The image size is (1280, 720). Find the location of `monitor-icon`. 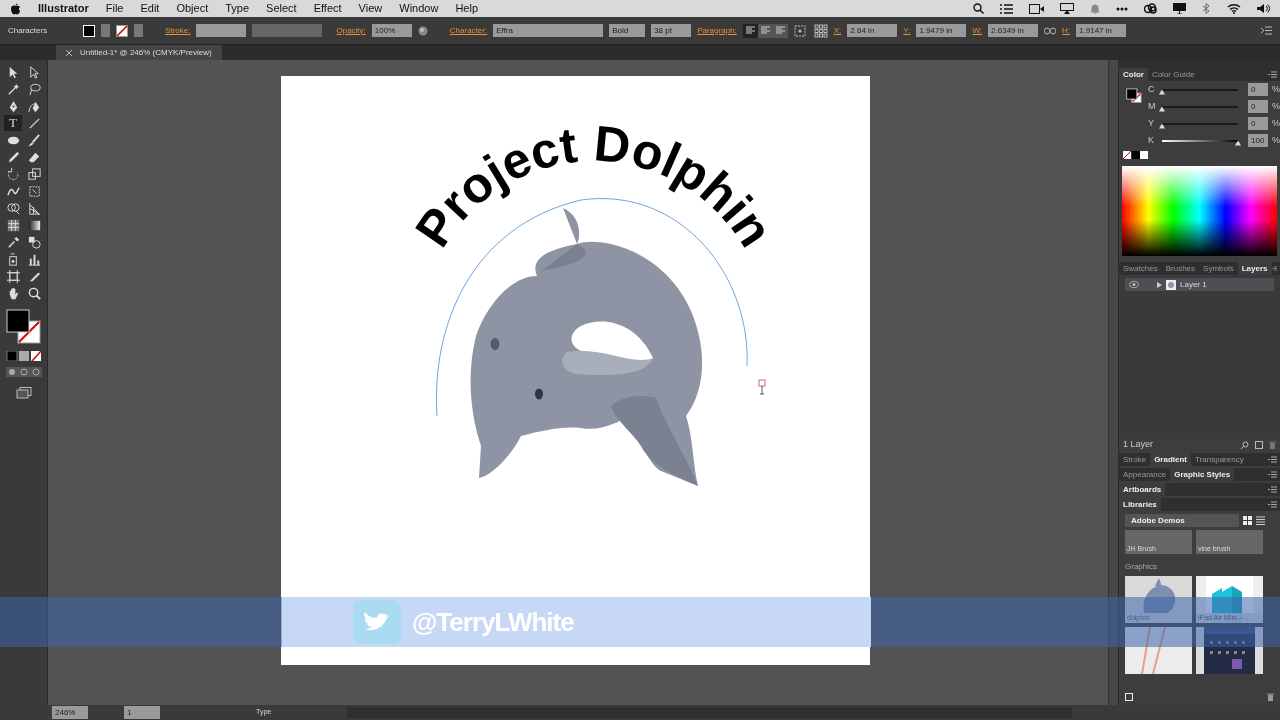

monitor-icon is located at coordinates (1179, 8).